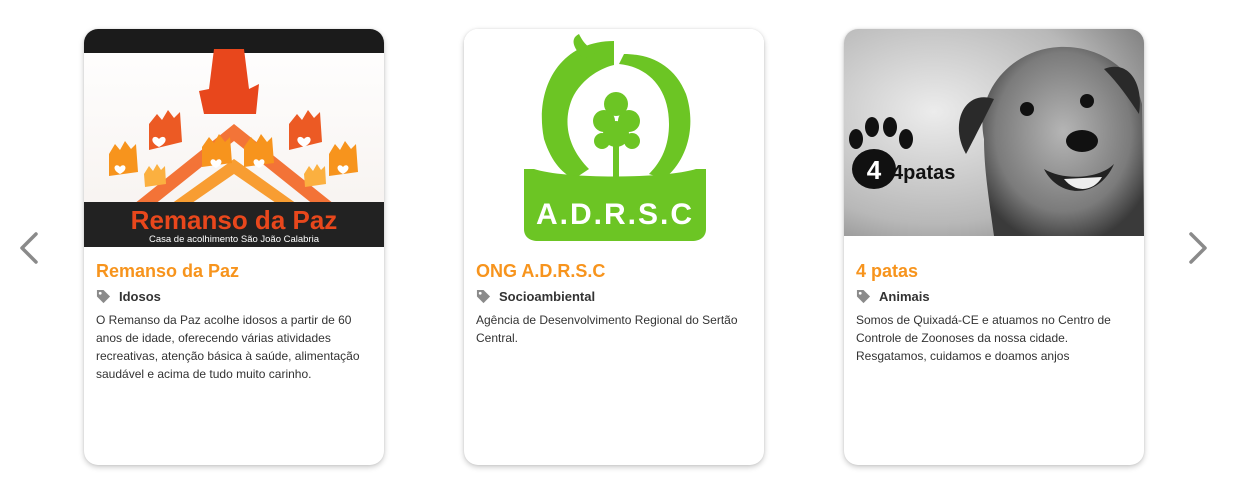  Describe the element at coordinates (923, 173) in the screenshot. I see `svg-text: 4patas` at that location.